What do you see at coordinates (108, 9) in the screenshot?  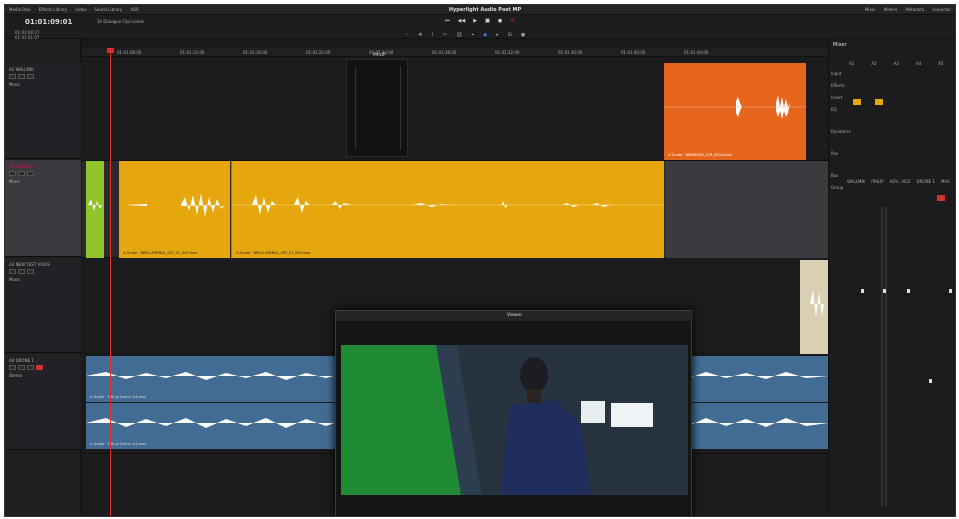 I see `sound-library-button: Sound Library` at bounding box center [108, 9].